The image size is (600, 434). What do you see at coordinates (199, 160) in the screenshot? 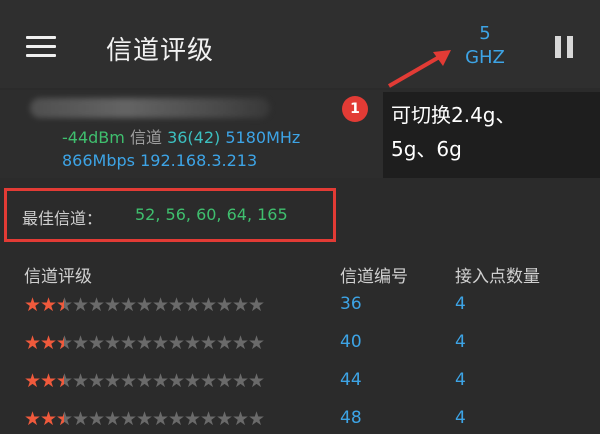
I see `ip-address: 192.168.3.213` at bounding box center [199, 160].